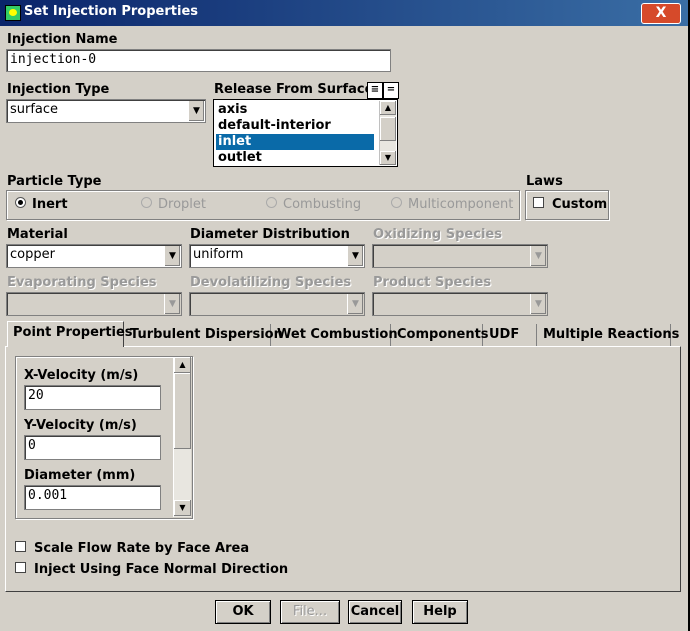 The height and width of the screenshot is (631, 690). What do you see at coordinates (322, 204) in the screenshot?
I see `radio-combusting-label: Combusting` at bounding box center [322, 204].